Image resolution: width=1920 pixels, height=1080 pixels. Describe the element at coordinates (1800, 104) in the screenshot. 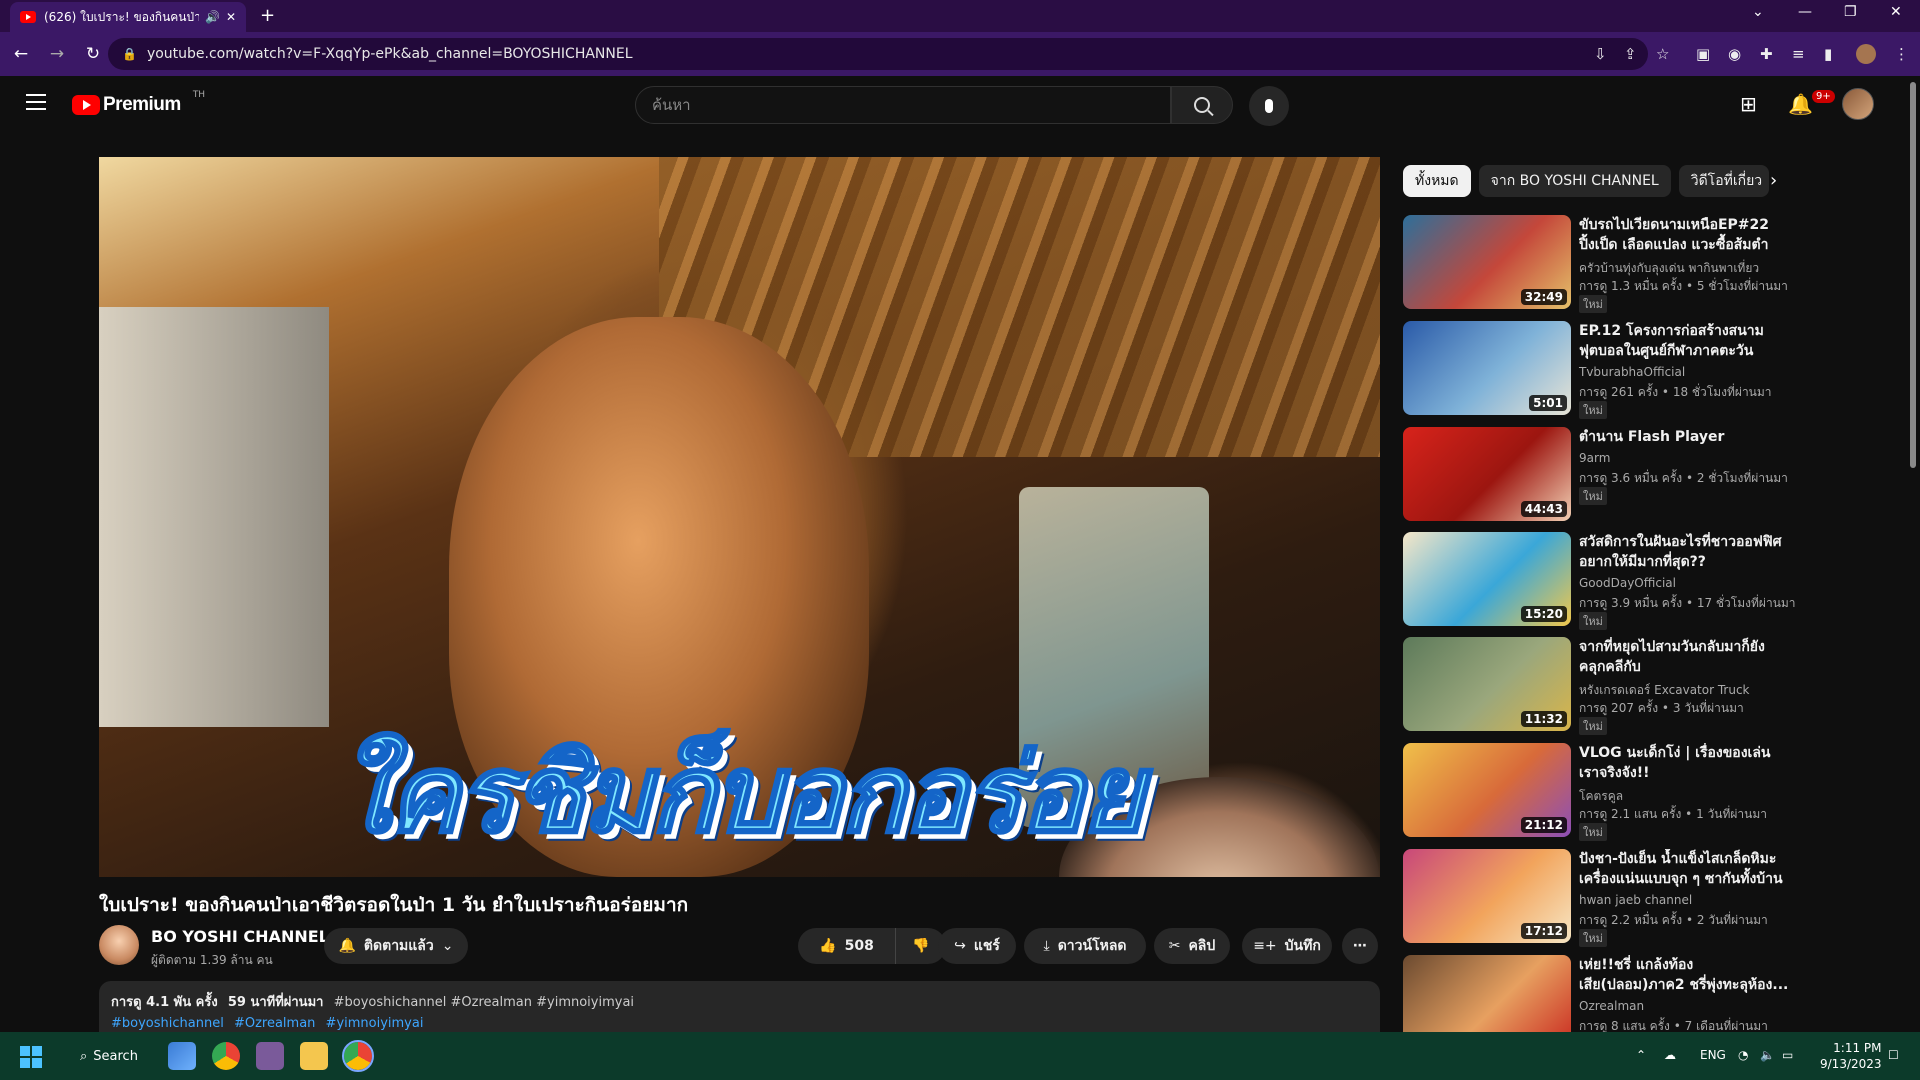

I see `notifications-bell-icon: 🔔` at that location.